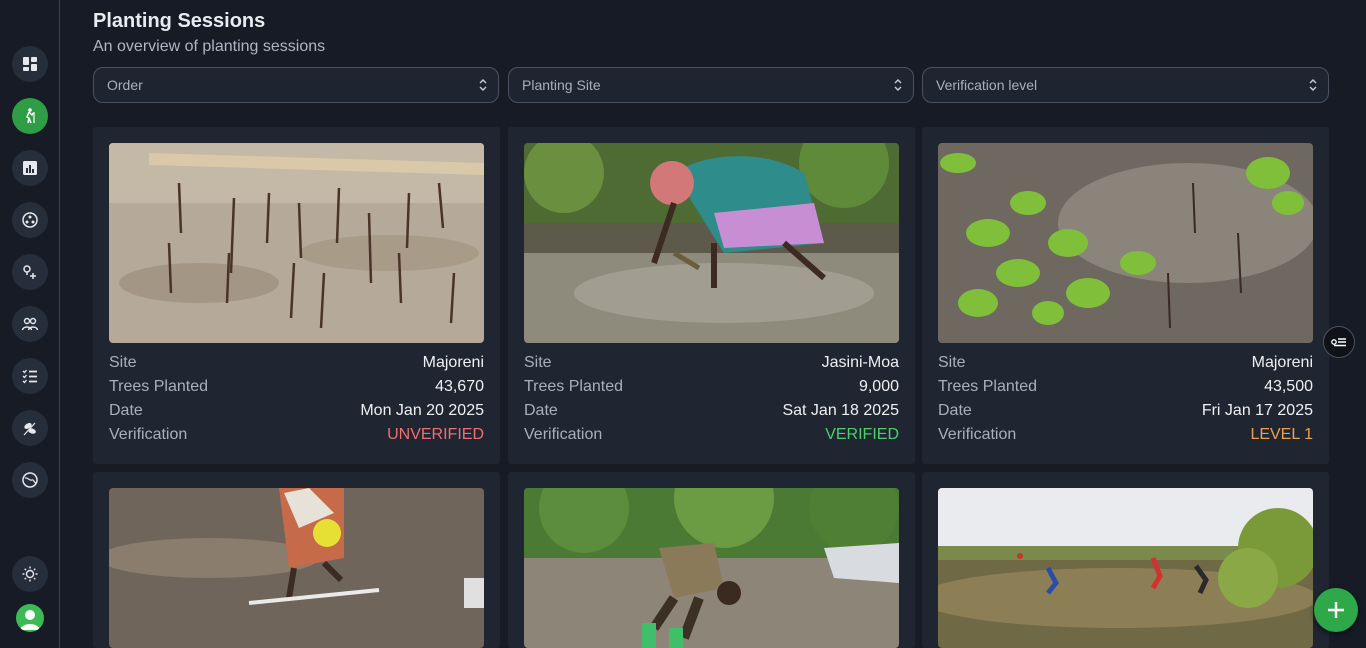  What do you see at coordinates (840, 410) in the screenshot?
I see `date-value: Sat Jan 18 2025` at bounding box center [840, 410].